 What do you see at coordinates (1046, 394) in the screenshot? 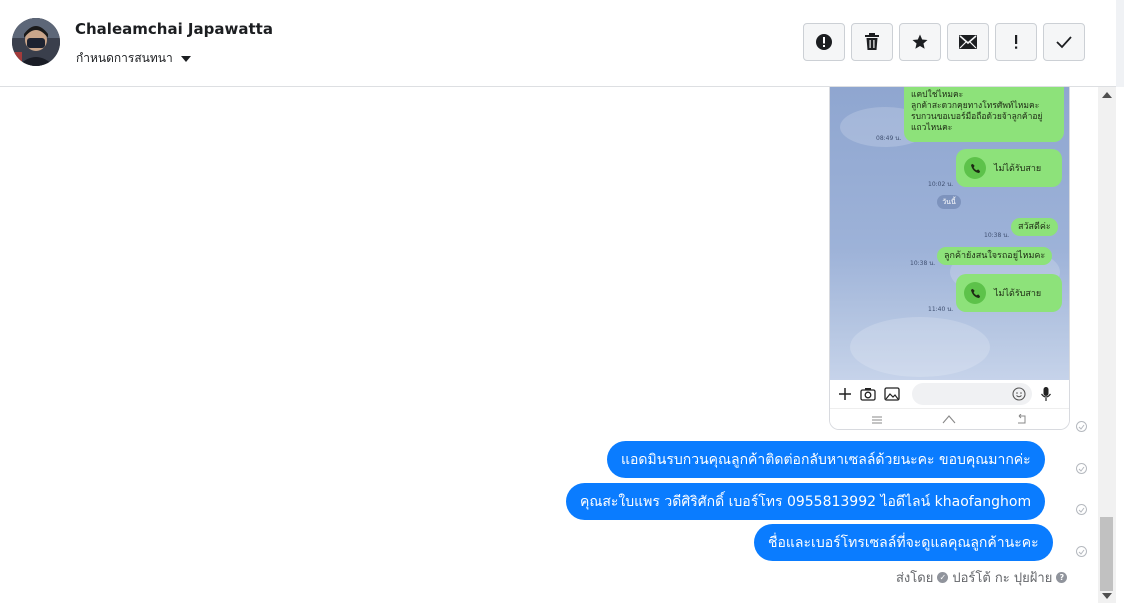
I see `microphone-icon` at bounding box center [1046, 394].